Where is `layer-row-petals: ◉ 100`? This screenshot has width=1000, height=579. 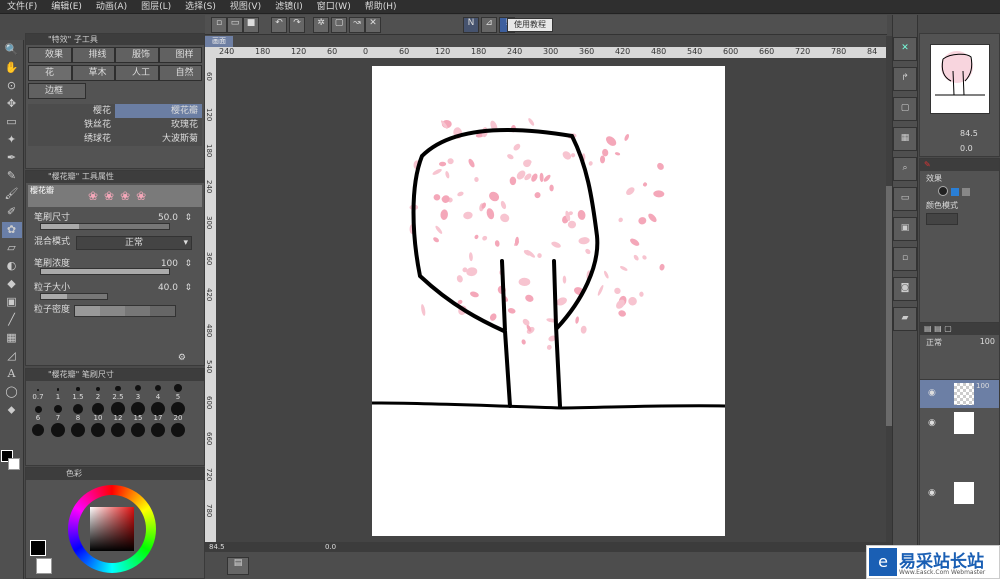 layer-row-petals: ◉ 100 is located at coordinates (959, 394).